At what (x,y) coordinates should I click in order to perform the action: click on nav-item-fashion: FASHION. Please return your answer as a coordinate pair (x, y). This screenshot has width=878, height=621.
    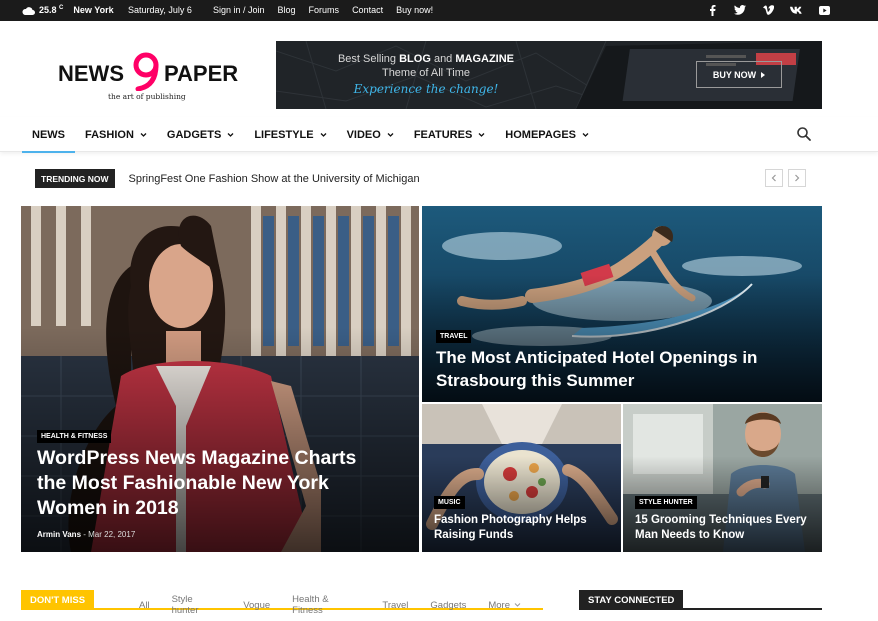
    Looking at the image, I should click on (116, 134).